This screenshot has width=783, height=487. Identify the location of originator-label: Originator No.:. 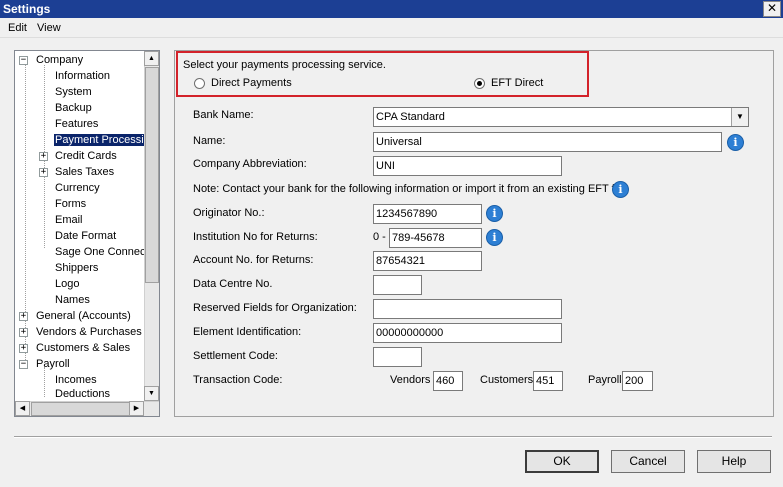
(229, 213).